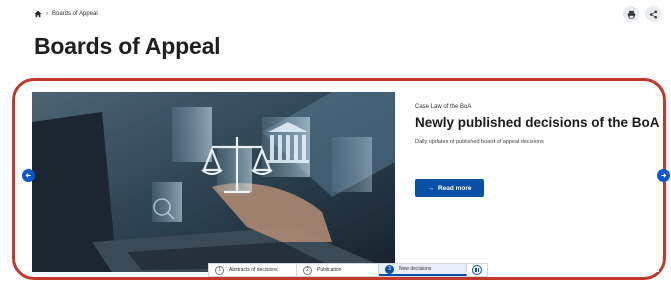  I want to click on page-title: Boards of Appeal, so click(127, 46).